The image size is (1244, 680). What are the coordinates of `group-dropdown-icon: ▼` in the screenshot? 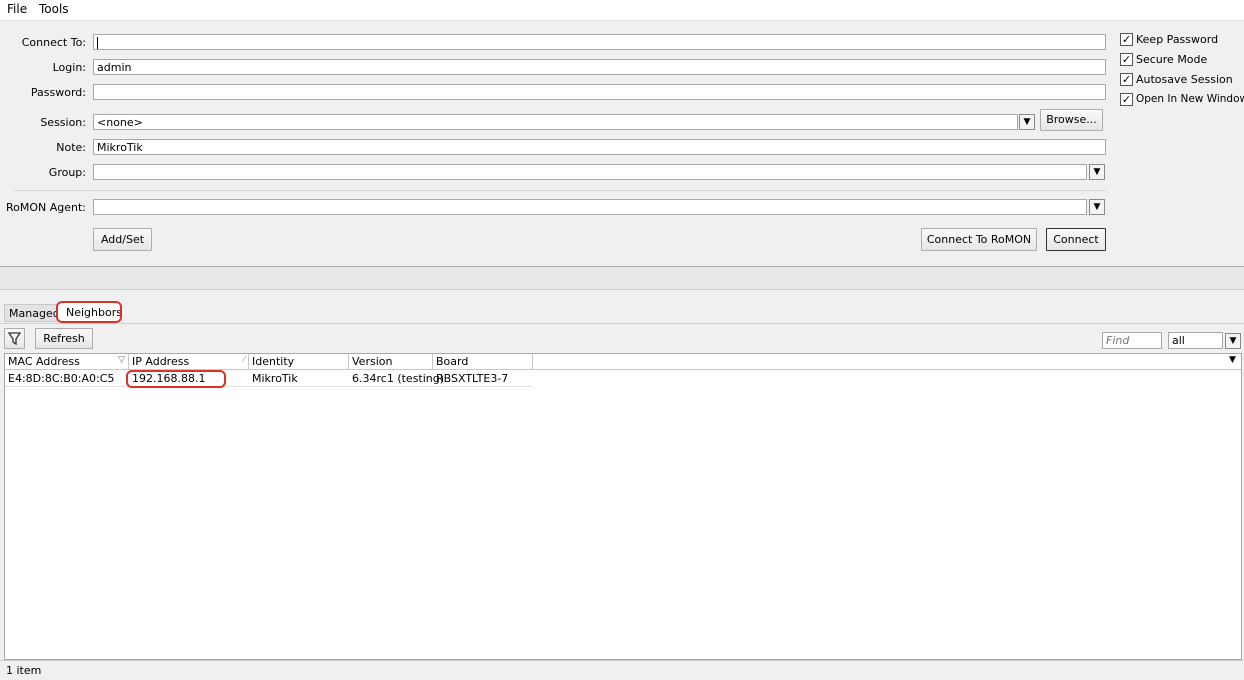 It's located at (1097, 172).